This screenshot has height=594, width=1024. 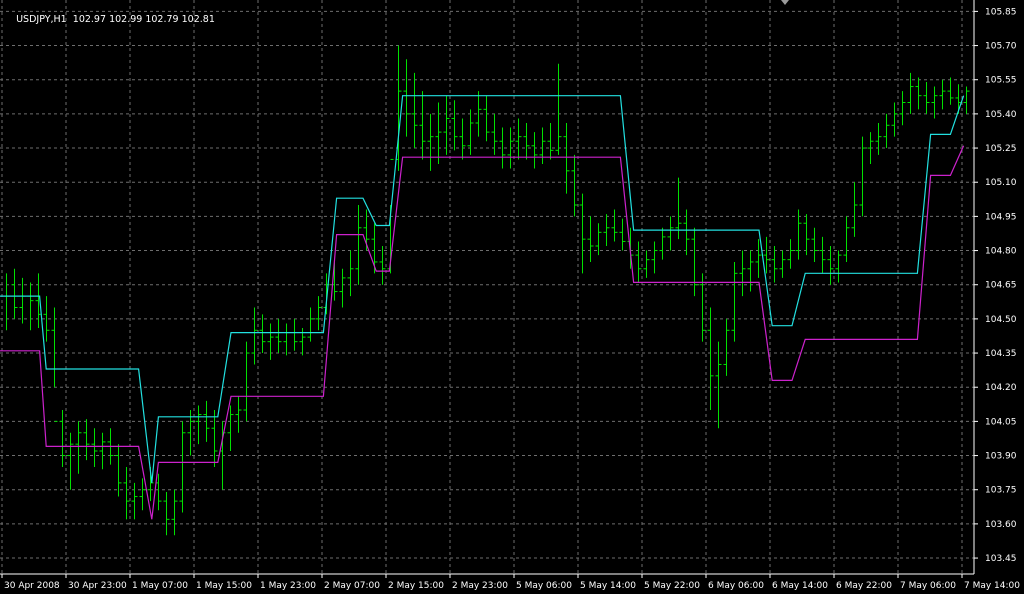 I want to click on y-tick-label: 105.40, so click(x=1001, y=115).